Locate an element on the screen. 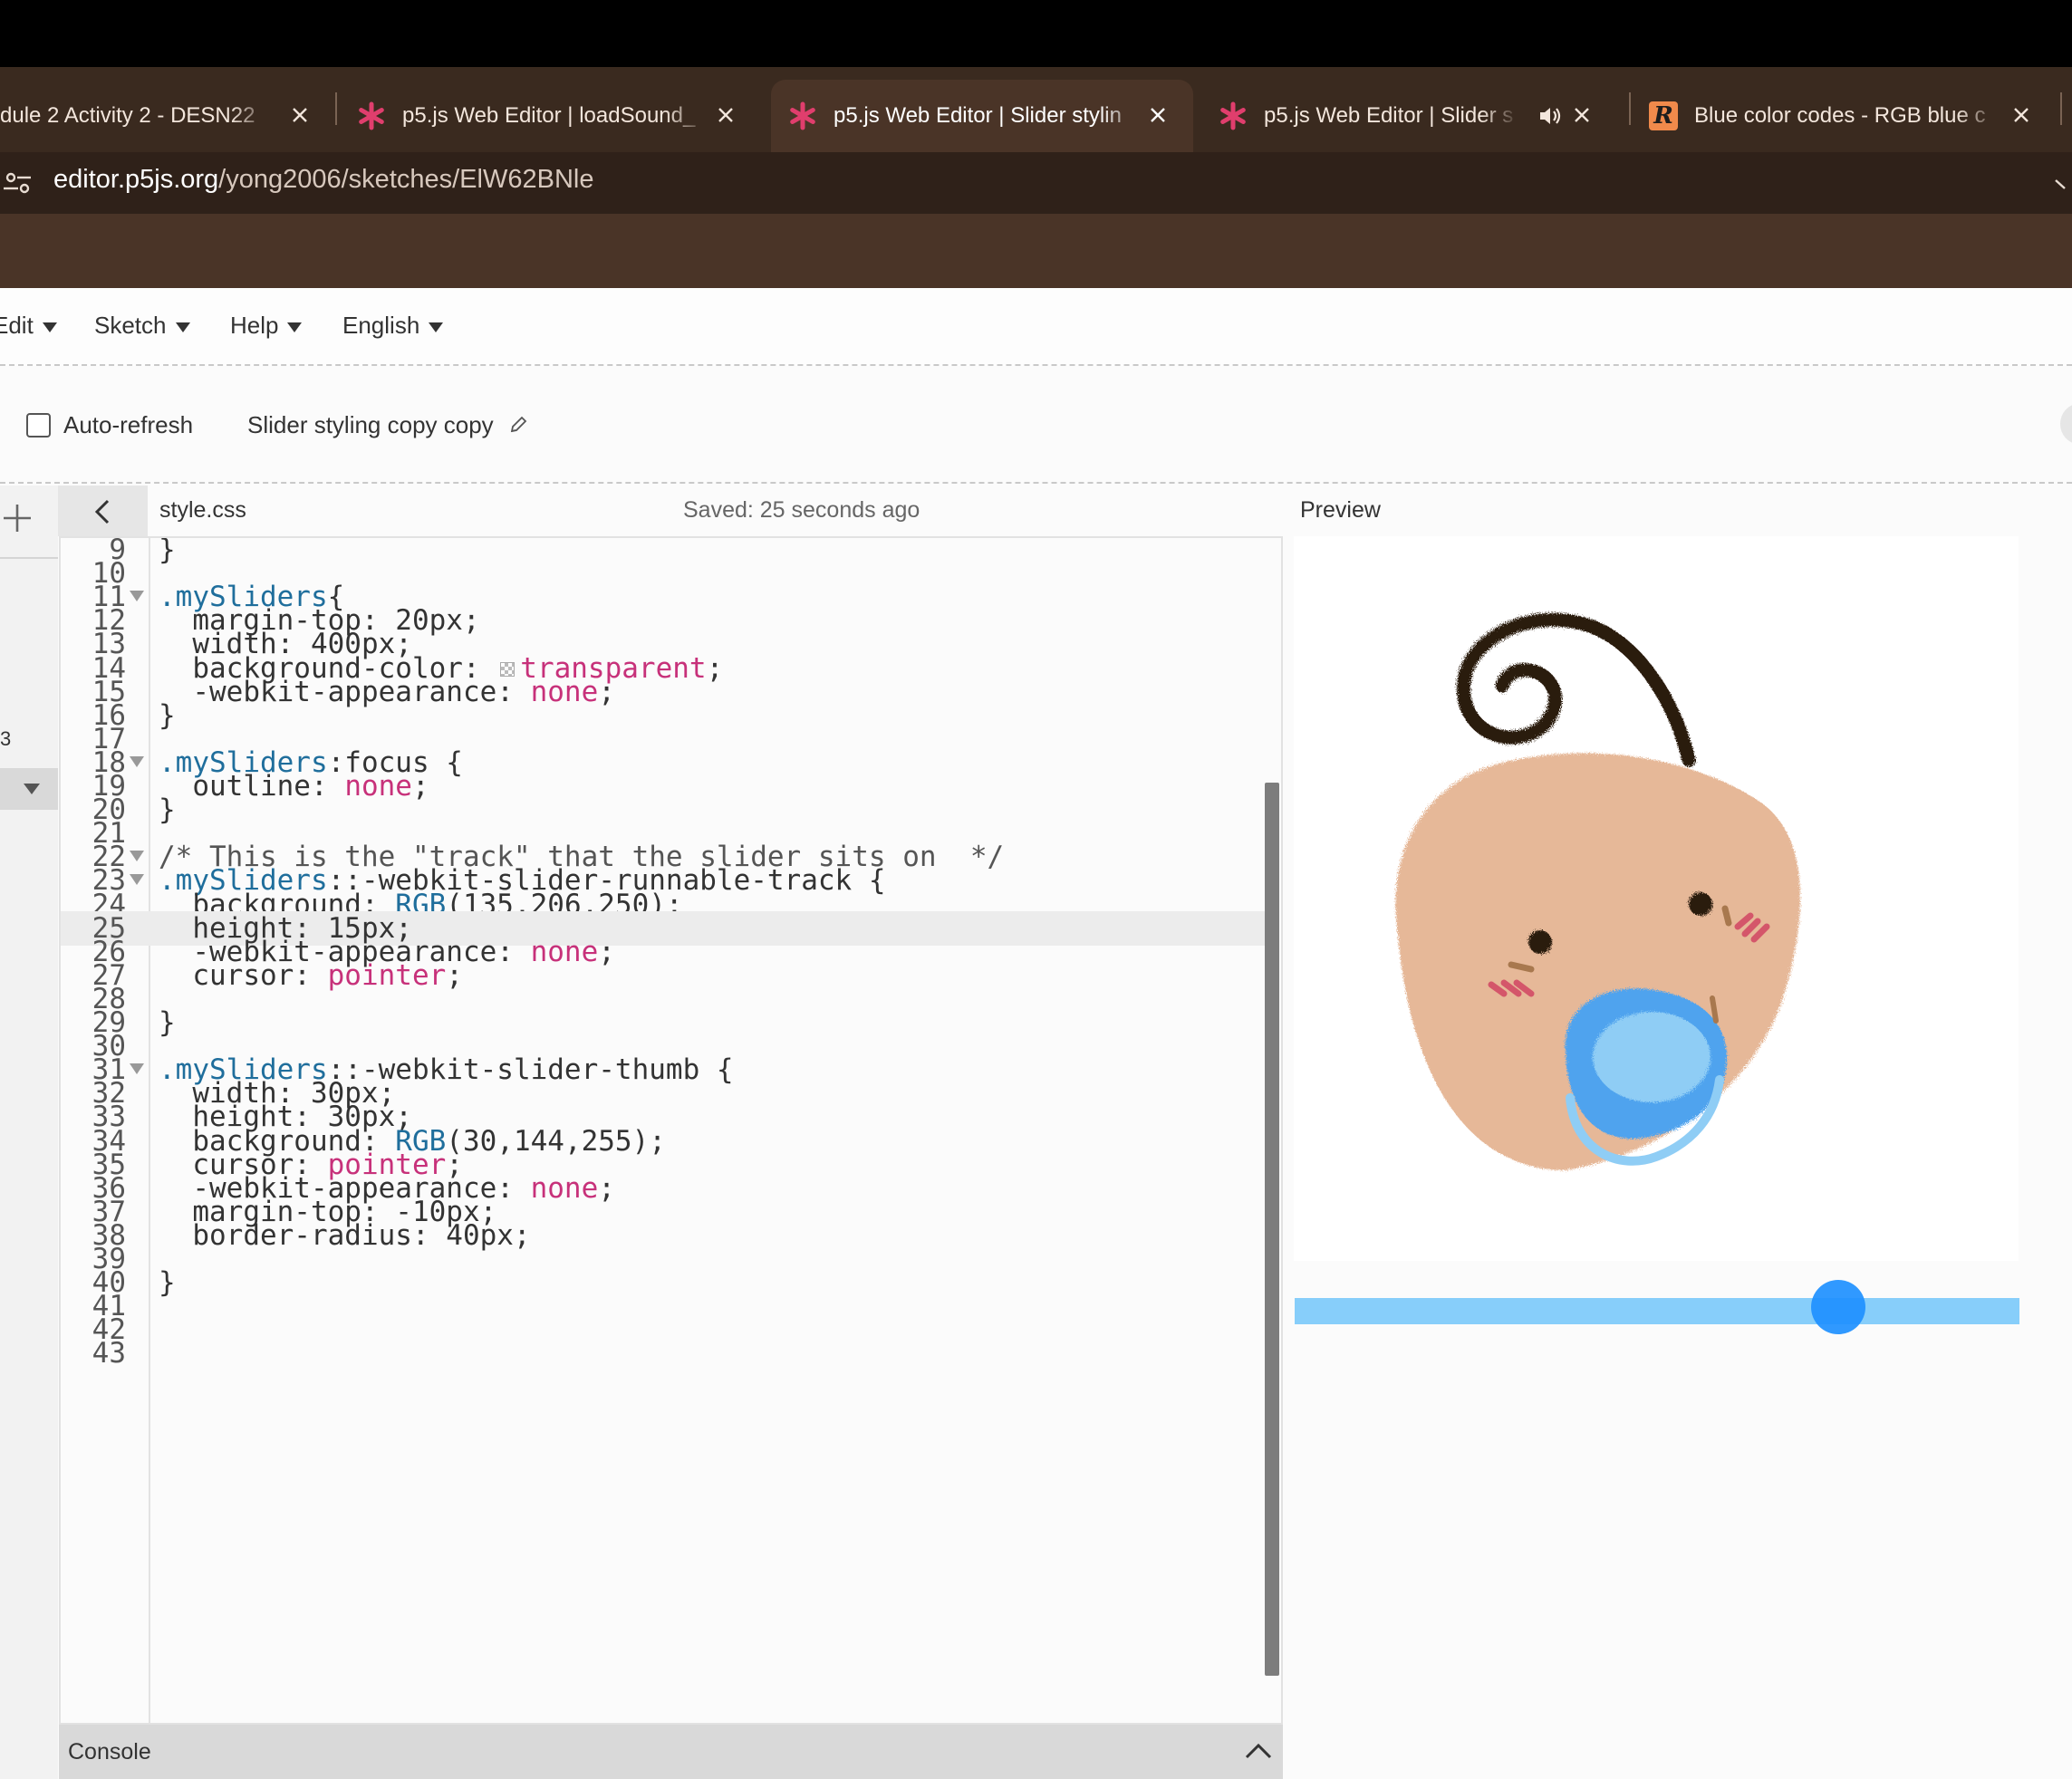 The height and width of the screenshot is (1779, 2072). console-bar: Console is located at coordinates (671, 1752).